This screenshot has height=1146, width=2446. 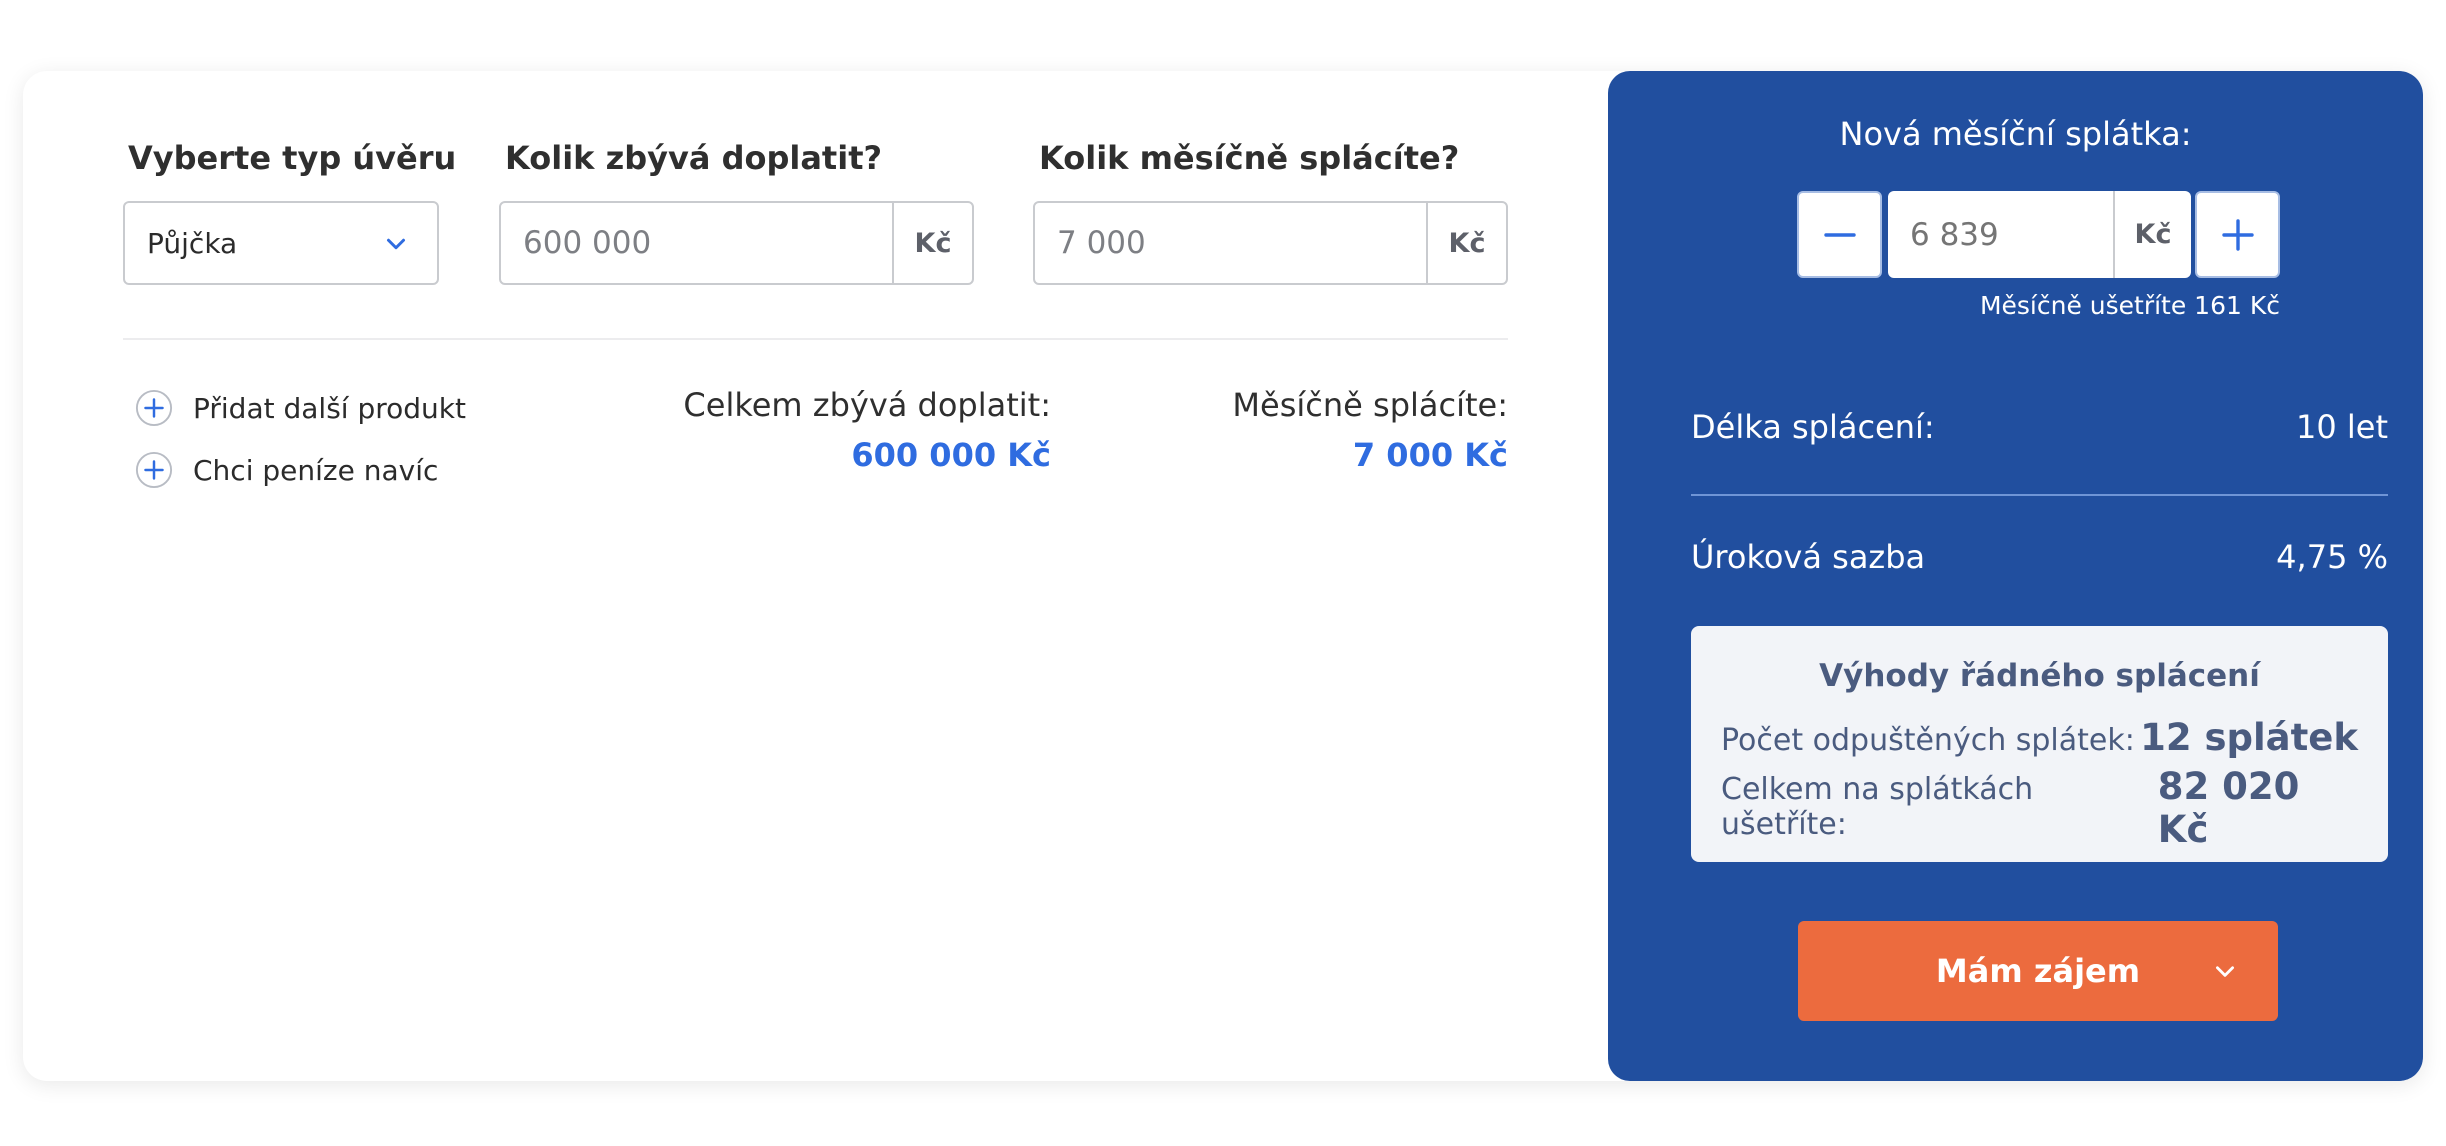 I want to click on monthly-summary-label: Měsíčně splácíte:, so click(x=1370, y=405).